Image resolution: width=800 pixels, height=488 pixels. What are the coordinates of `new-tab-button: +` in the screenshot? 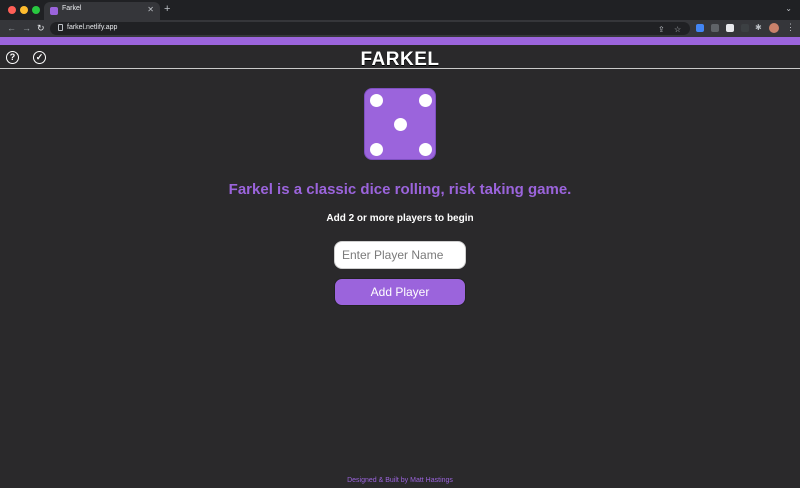 It's located at (167, 9).